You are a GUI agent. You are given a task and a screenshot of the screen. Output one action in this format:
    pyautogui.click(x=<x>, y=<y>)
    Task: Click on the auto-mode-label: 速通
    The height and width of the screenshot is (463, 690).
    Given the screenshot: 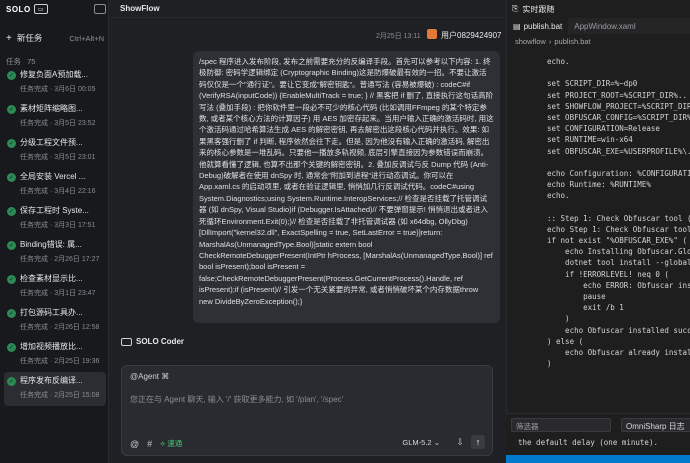 What is the action you would take?
    pyautogui.click(x=175, y=443)
    